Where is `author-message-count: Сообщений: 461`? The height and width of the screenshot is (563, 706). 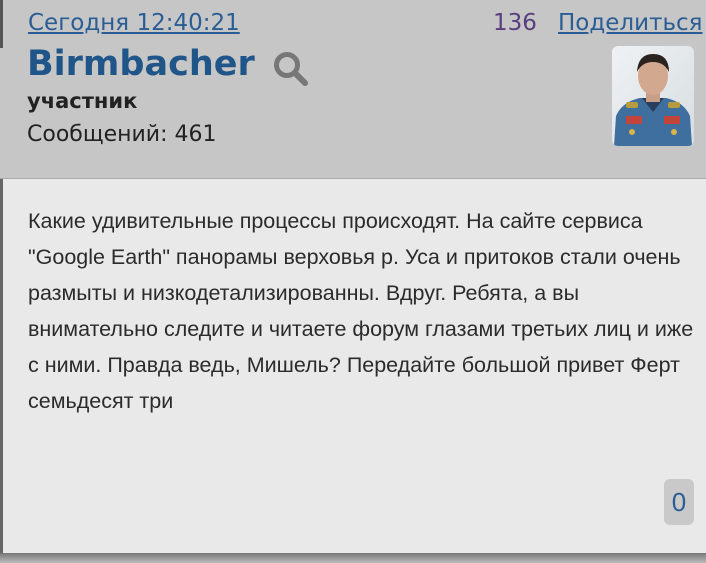
author-message-count: Сообщений: 461 is located at coordinates (122, 134).